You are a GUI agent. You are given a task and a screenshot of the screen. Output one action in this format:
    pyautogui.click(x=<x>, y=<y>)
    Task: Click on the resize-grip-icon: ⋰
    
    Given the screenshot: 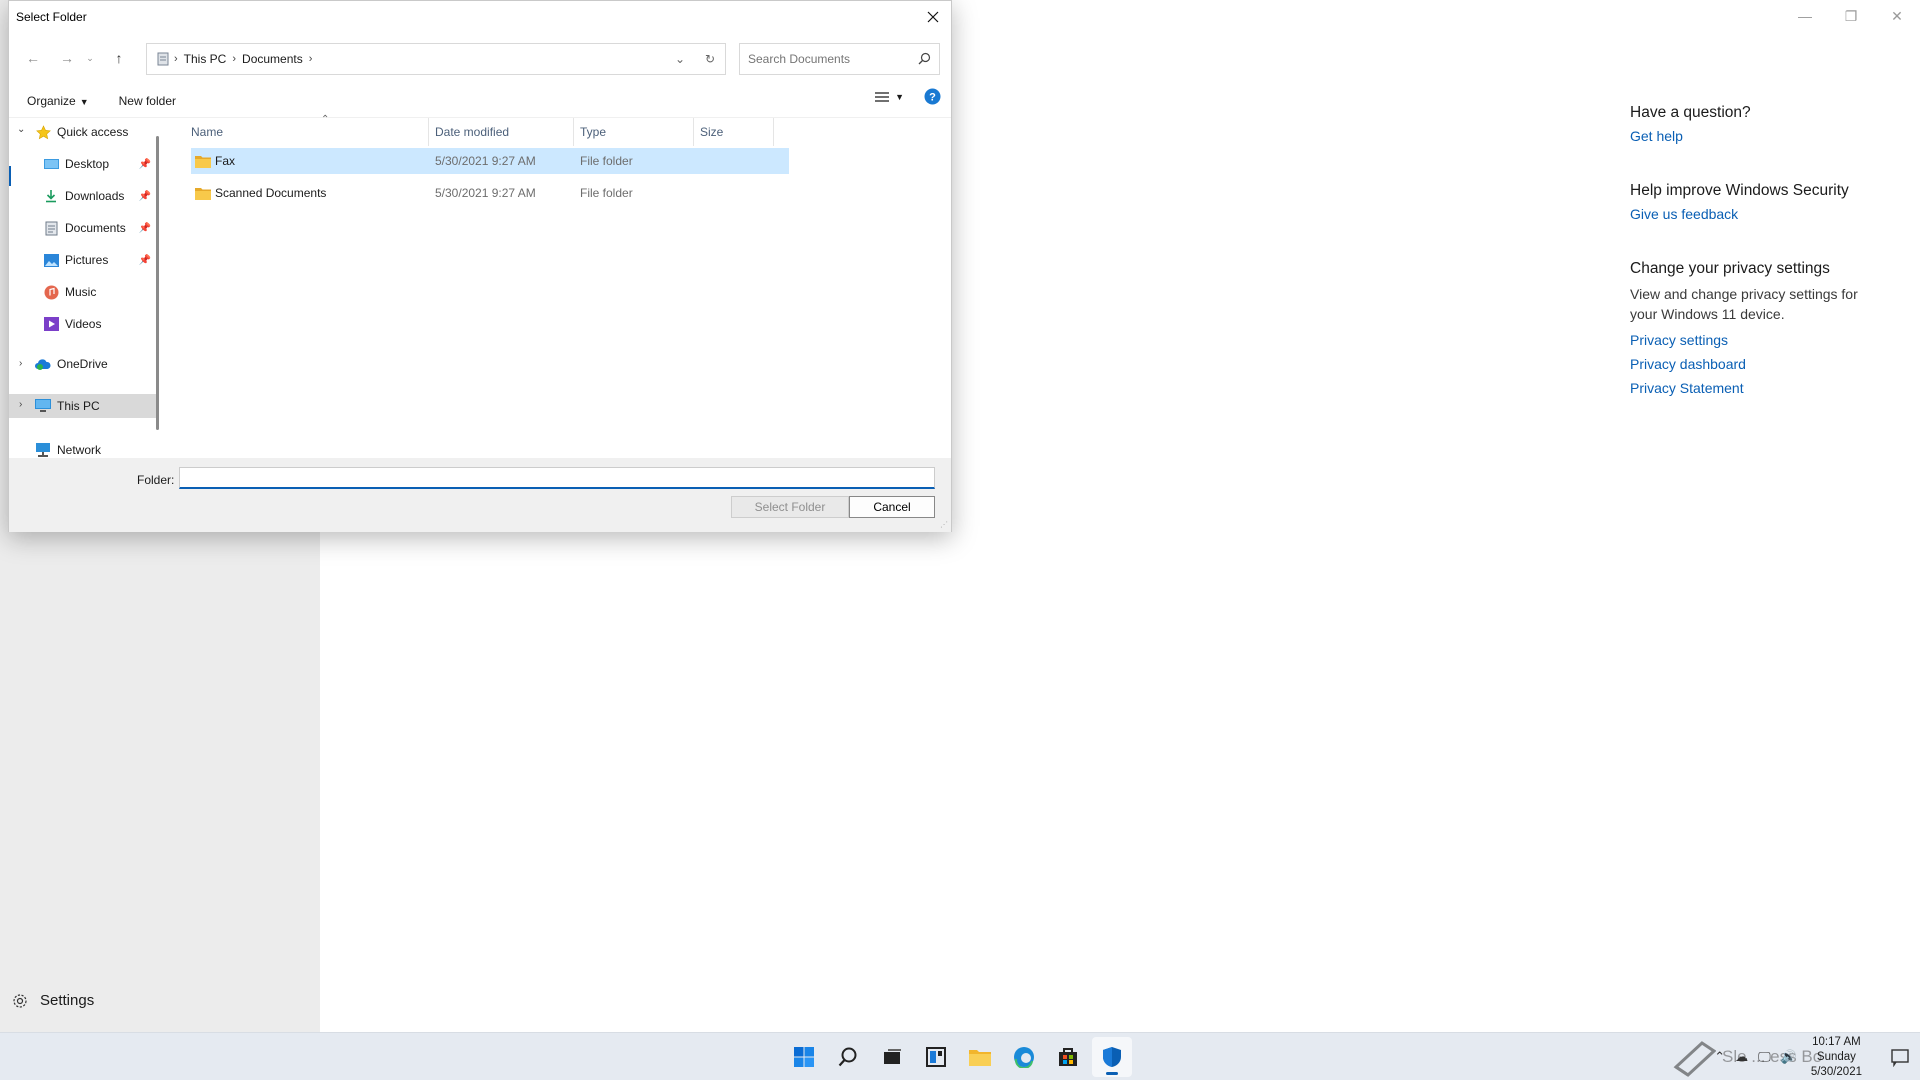 What is the action you would take?
    pyautogui.click(x=944, y=524)
    